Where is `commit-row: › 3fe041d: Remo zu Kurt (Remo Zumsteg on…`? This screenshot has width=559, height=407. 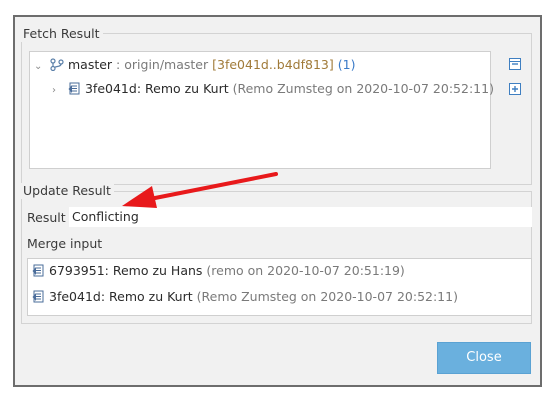
commit-row: › 3fe041d: Remo zu Kurt (Remo Zumsteg on… is located at coordinates (273, 89).